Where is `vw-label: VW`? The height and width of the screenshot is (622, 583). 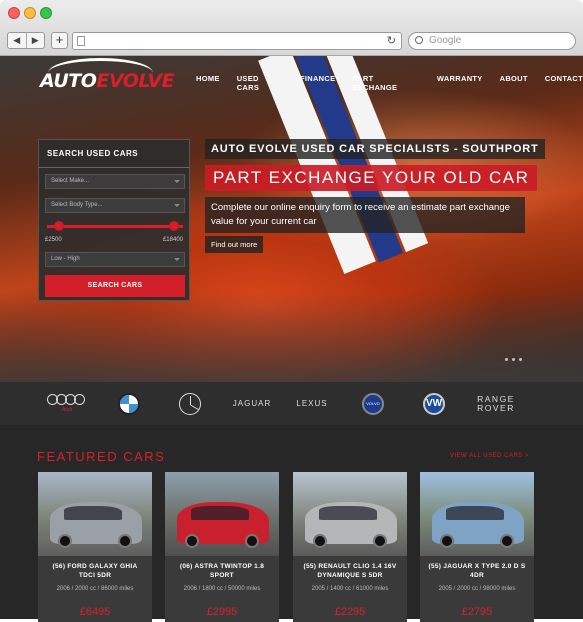
vw-label: VW is located at coordinates (434, 403).